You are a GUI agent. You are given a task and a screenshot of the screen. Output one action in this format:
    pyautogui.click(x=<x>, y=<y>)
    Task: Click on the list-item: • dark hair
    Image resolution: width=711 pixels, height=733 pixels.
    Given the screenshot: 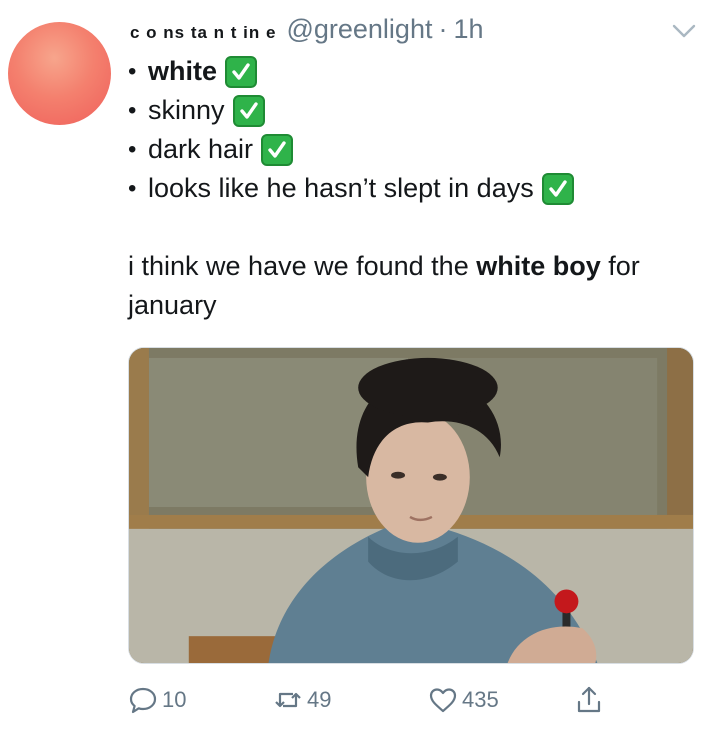 What is the action you would take?
    pyautogui.click(x=413, y=149)
    